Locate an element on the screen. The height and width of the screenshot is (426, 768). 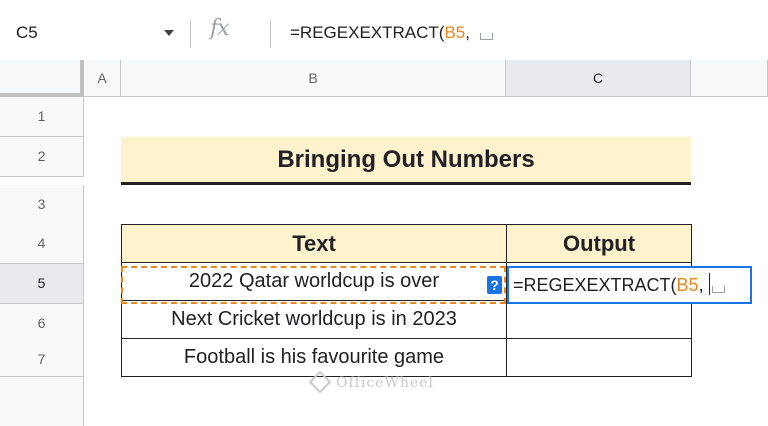
table-header-row: Text Output is located at coordinates (406, 243).